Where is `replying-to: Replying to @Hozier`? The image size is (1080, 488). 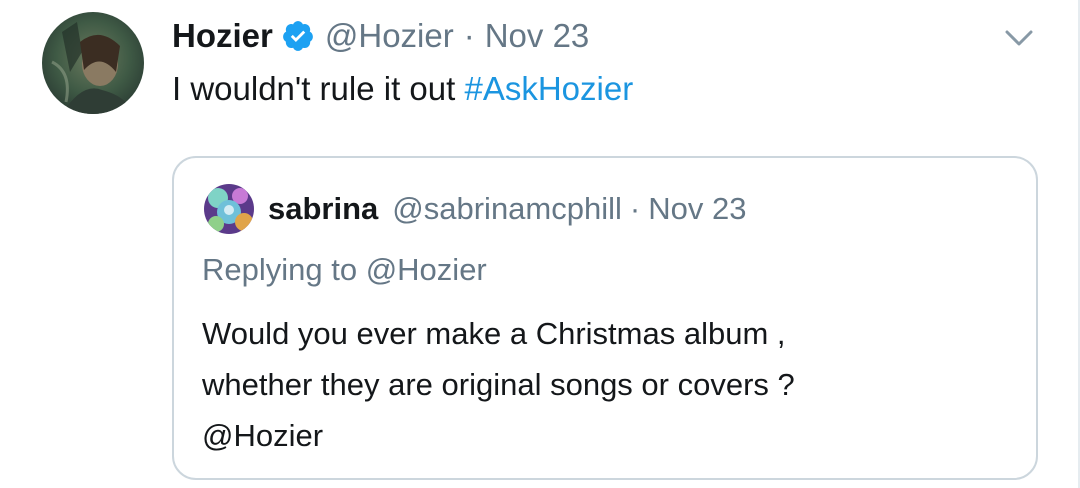 replying-to: Replying to @Hozier is located at coordinates (344, 269).